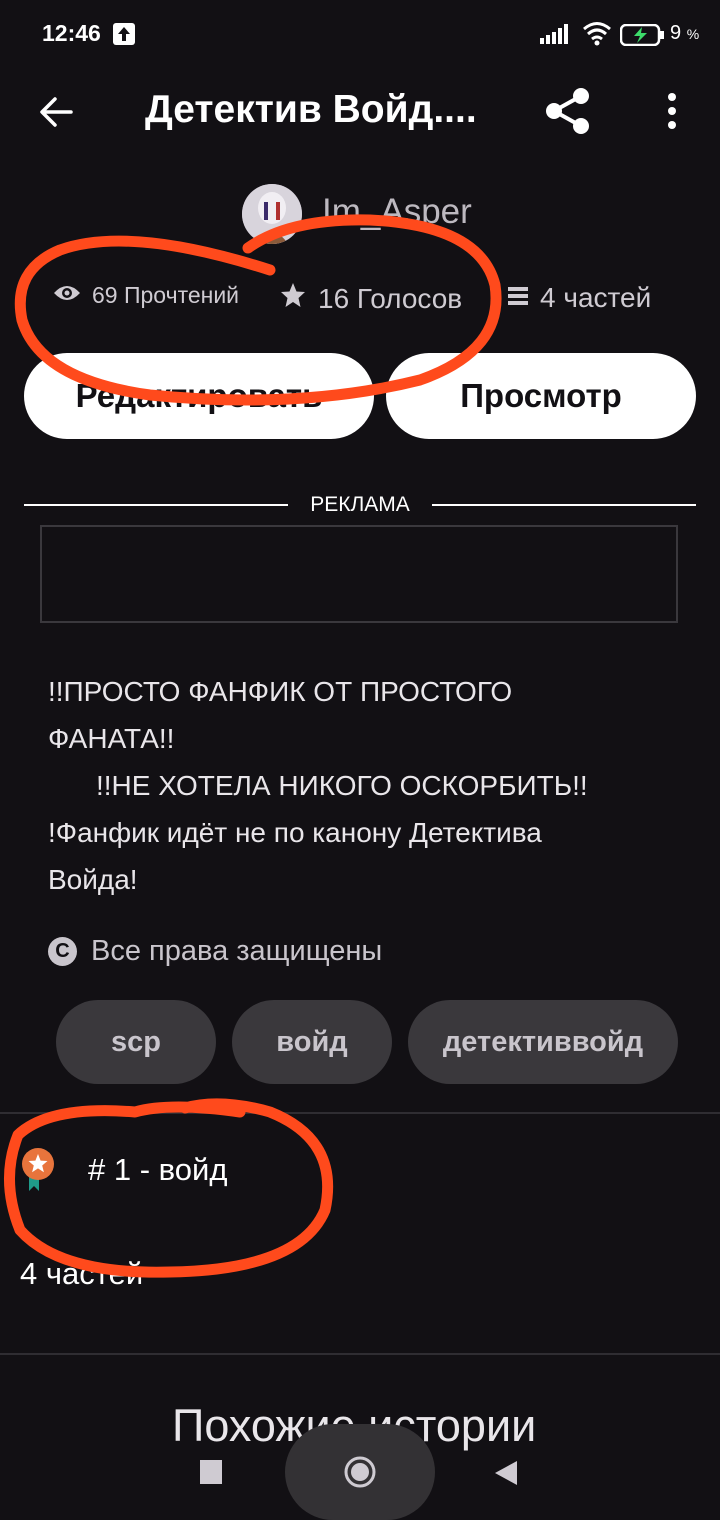  I want to click on copyright-text: Все права защищены, so click(237, 951).